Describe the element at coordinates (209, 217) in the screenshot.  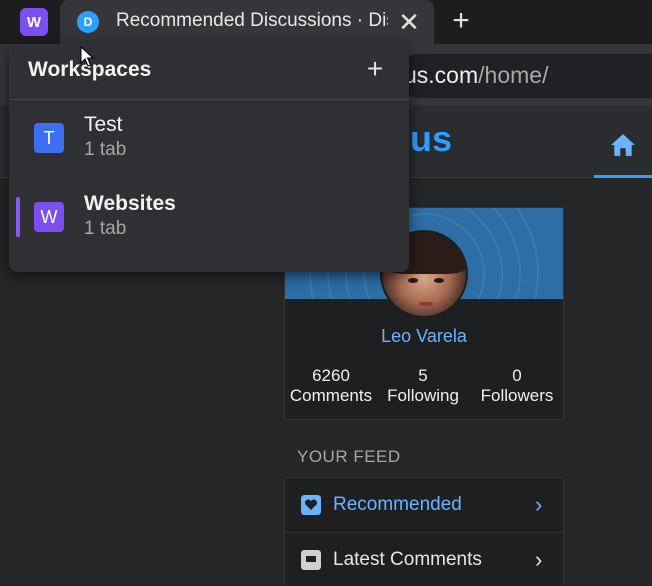
I see `workspace-item-websites: W Websites 1 tab` at that location.